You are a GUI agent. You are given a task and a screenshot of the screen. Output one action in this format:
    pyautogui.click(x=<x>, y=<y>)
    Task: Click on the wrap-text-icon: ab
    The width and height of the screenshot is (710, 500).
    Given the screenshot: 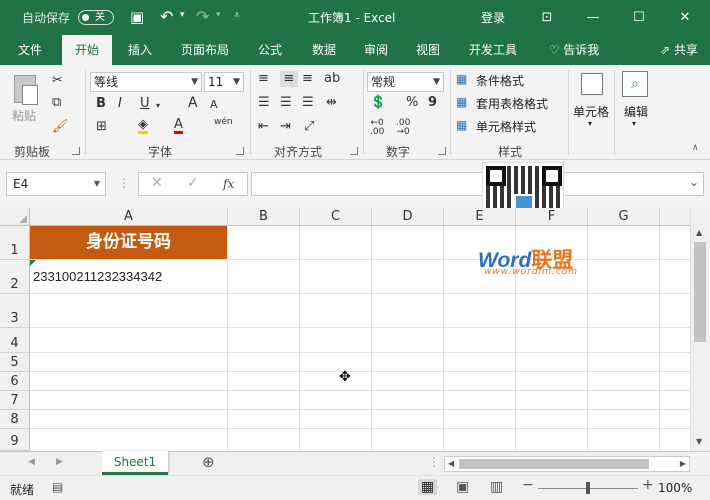 What is the action you would take?
    pyautogui.click(x=332, y=79)
    